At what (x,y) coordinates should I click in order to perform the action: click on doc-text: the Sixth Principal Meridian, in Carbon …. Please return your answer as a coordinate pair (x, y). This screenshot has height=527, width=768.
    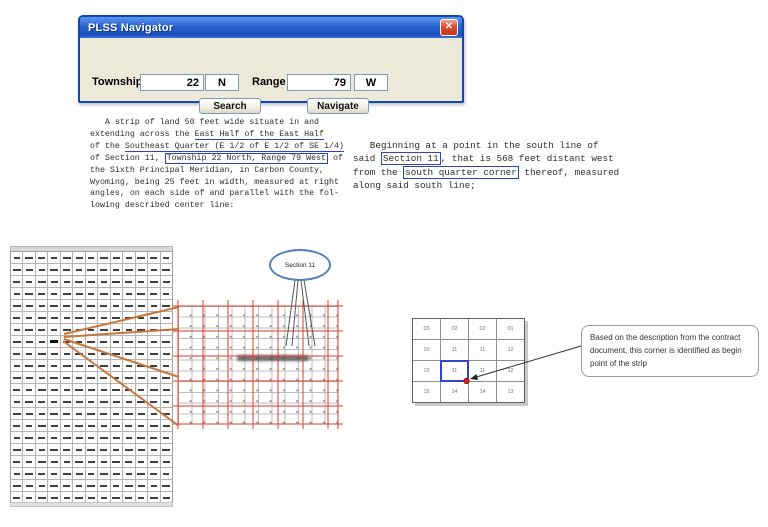
    Looking at the image, I should click on (207, 170).